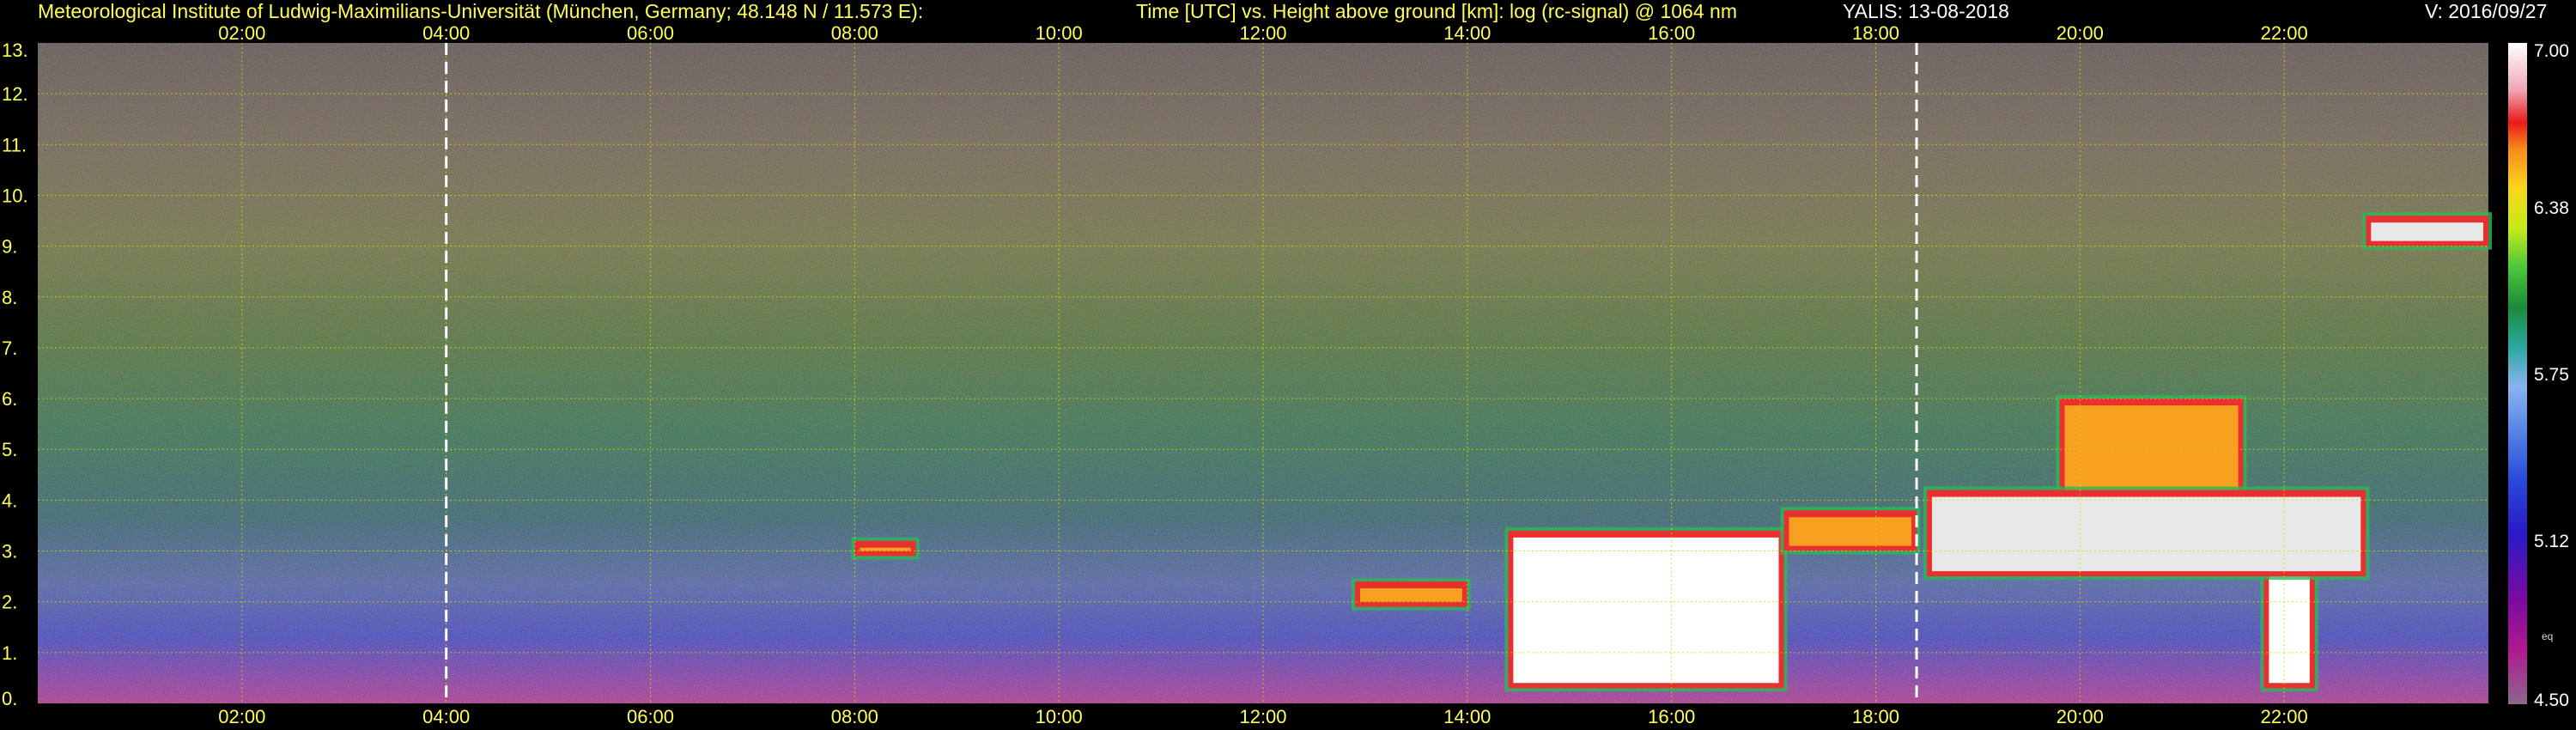 Image resolution: width=2576 pixels, height=730 pixels. I want to click on x-tick-label-top: 08:00, so click(854, 33).